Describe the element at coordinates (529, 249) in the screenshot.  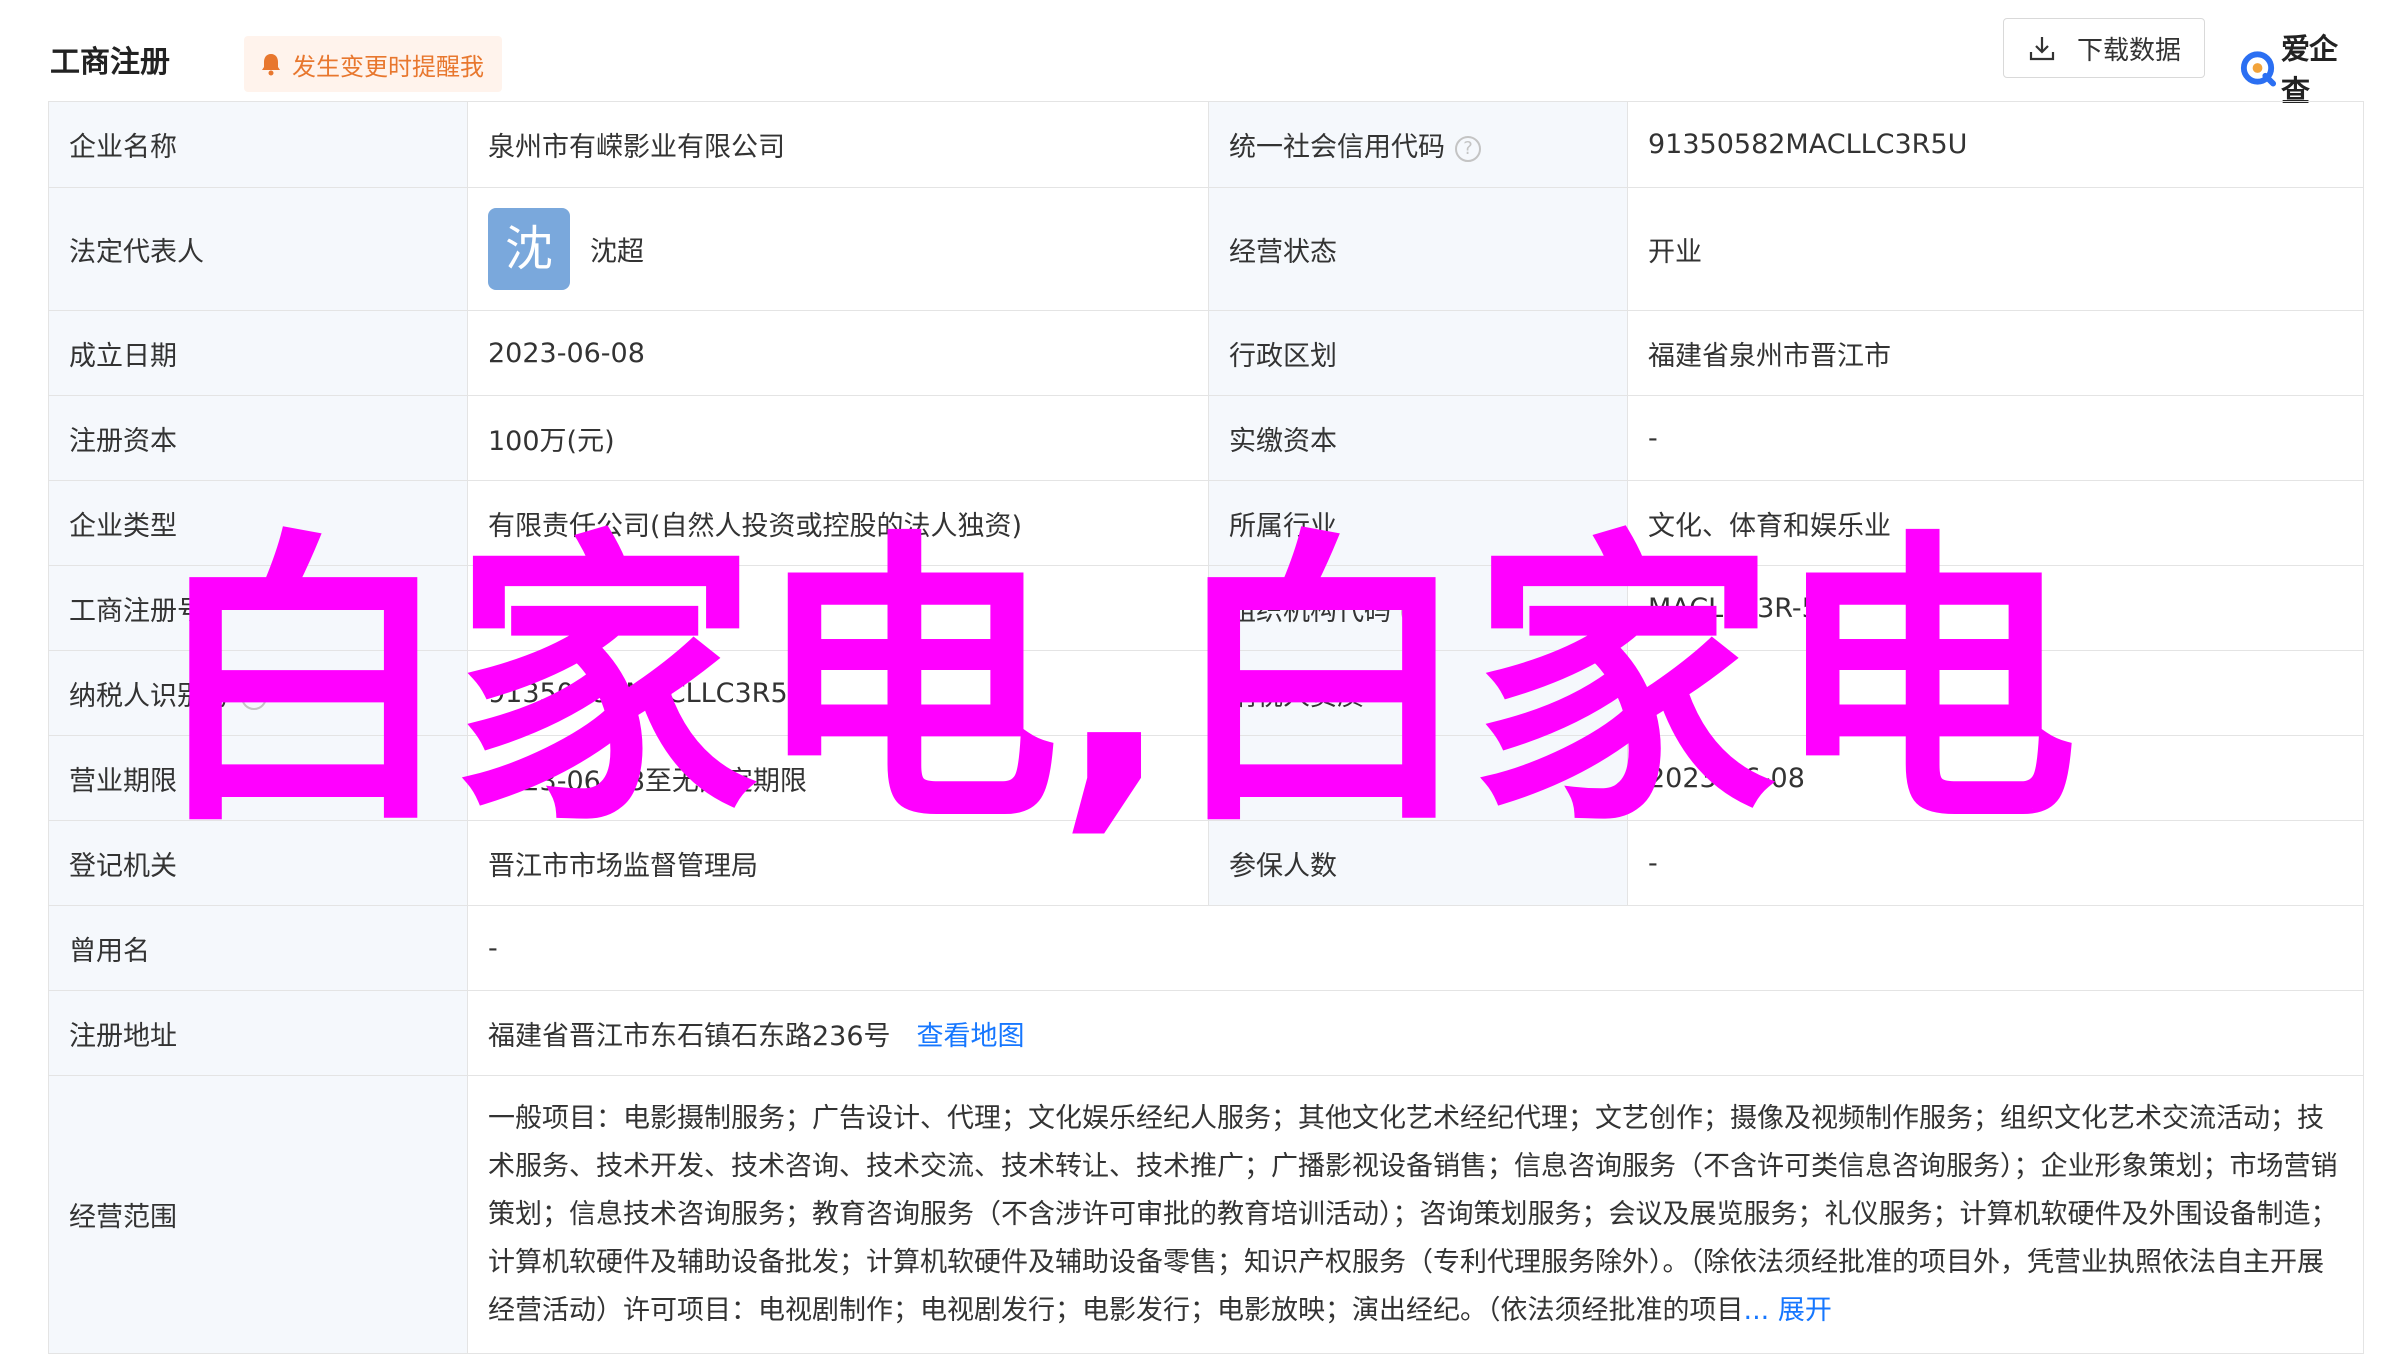
I see `avatar: 沈` at that location.